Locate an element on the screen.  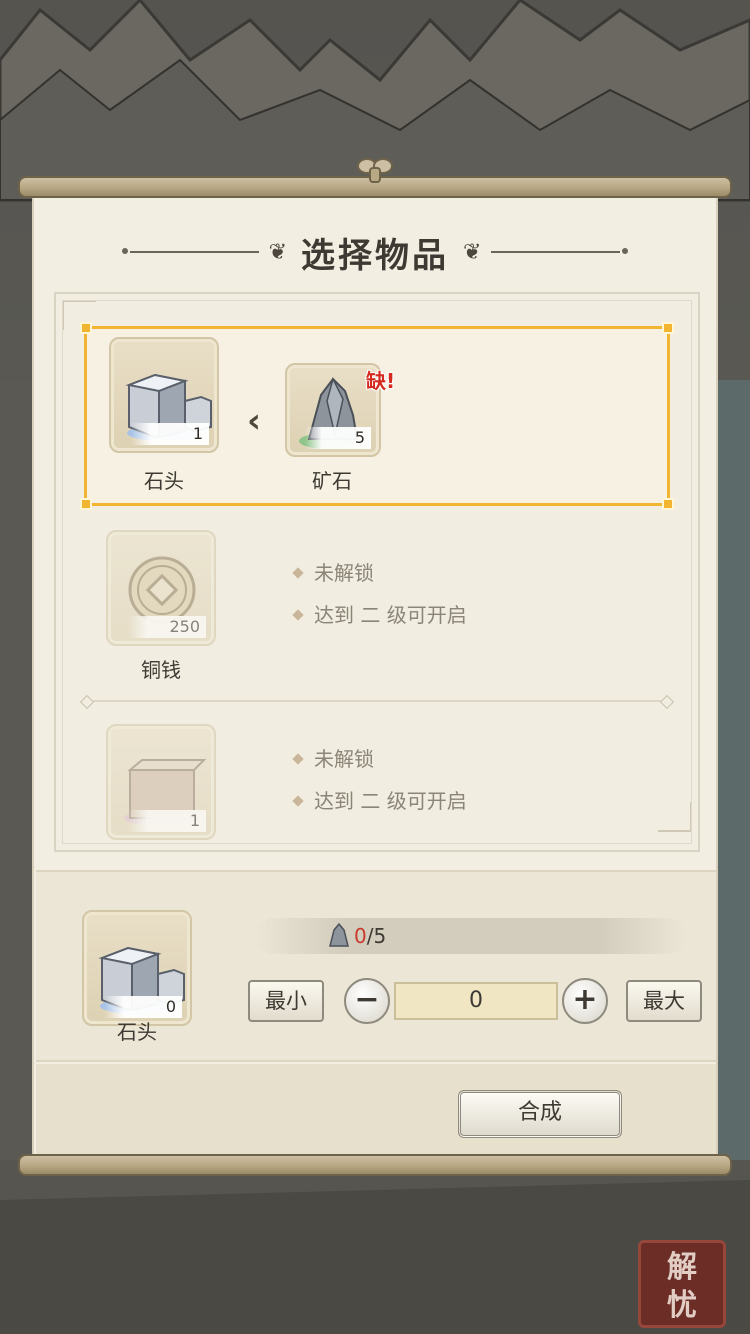
decrease-button: − is located at coordinates (367, 1001).